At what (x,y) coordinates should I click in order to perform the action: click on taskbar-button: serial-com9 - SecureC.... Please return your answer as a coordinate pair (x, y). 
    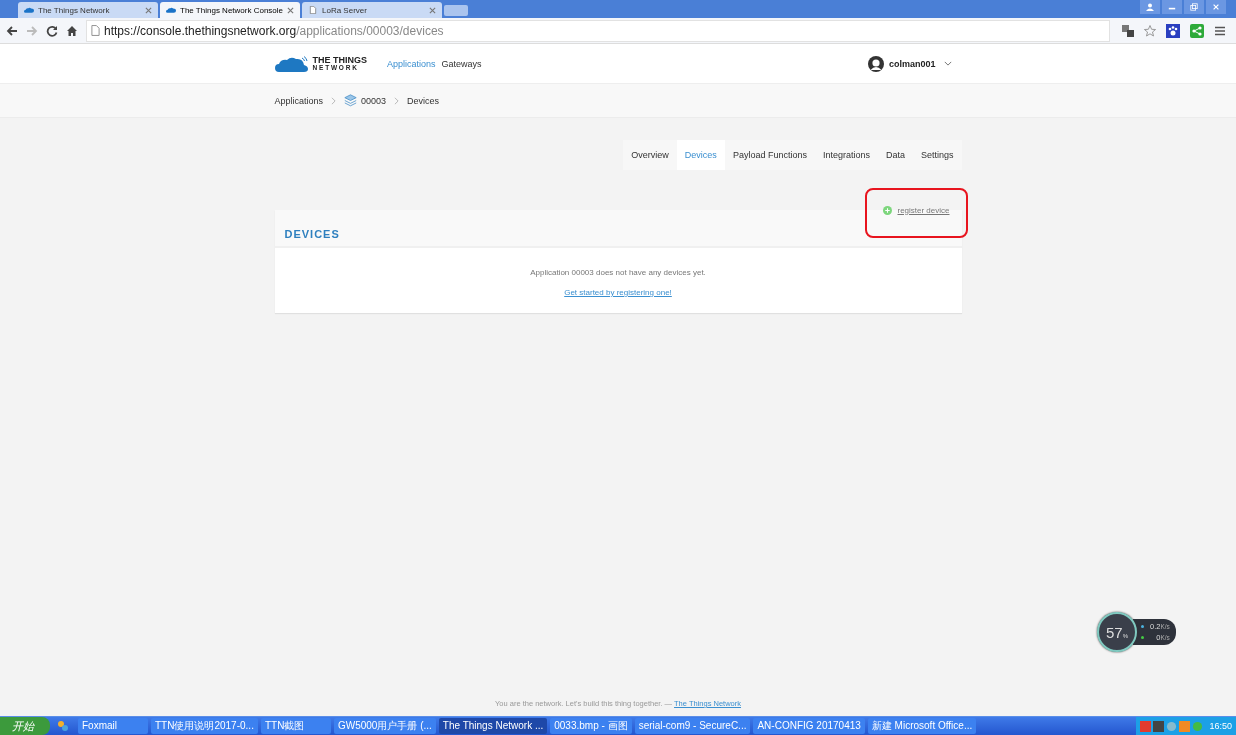
    Looking at the image, I should click on (692, 726).